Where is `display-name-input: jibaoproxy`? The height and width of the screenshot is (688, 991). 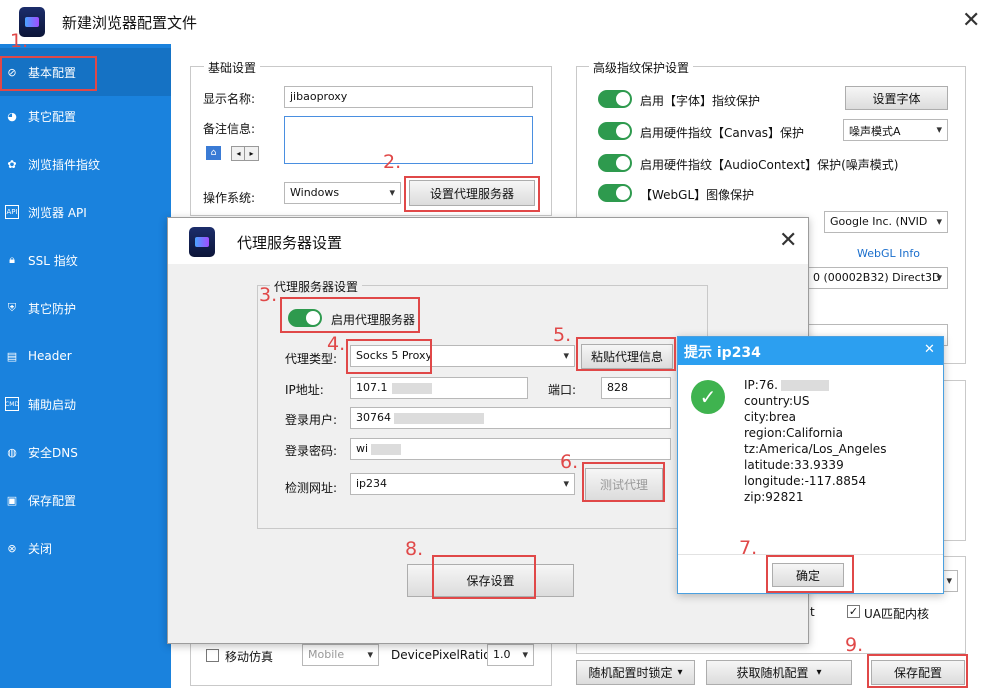
display-name-input: jibaoproxy is located at coordinates (408, 97).